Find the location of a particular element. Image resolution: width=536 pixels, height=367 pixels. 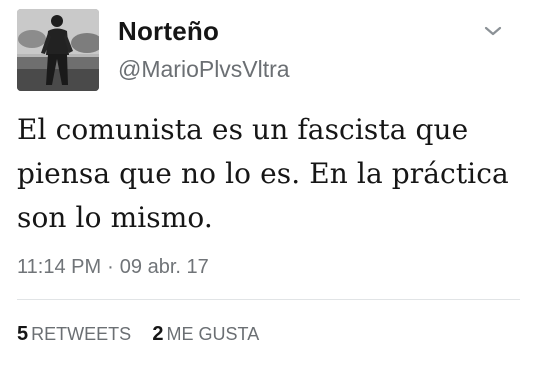

retweets-stat: 5 RETWEETS is located at coordinates (74, 334).